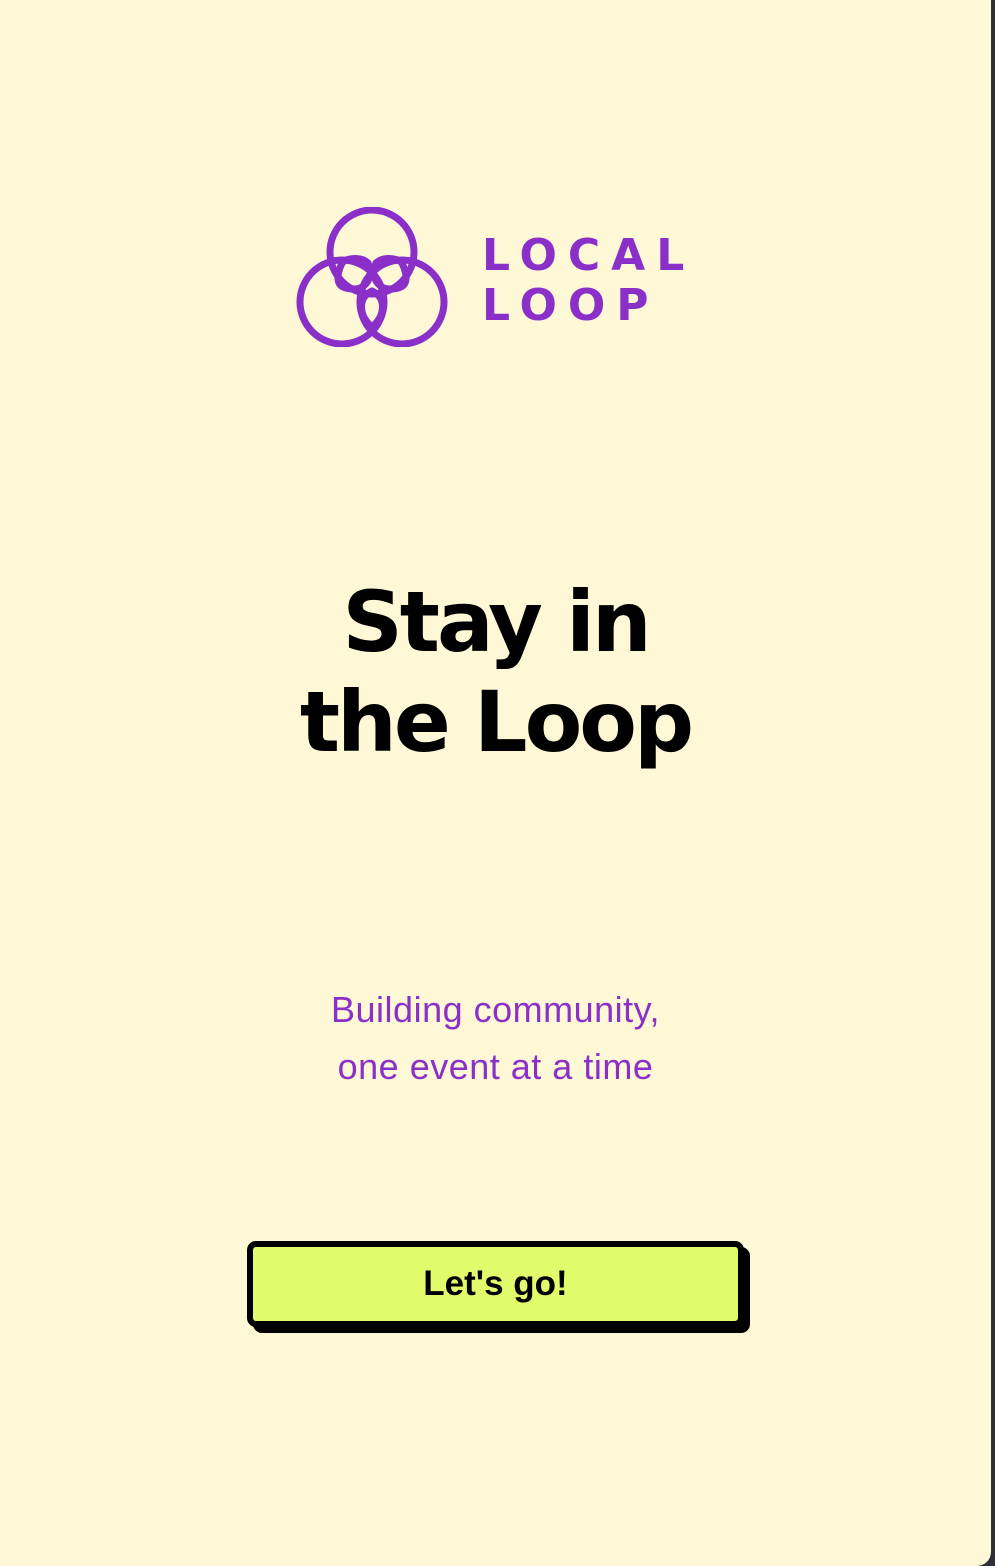 The width and height of the screenshot is (995, 1566). I want to click on tagline-line1: Building community,, so click(495, 1009).